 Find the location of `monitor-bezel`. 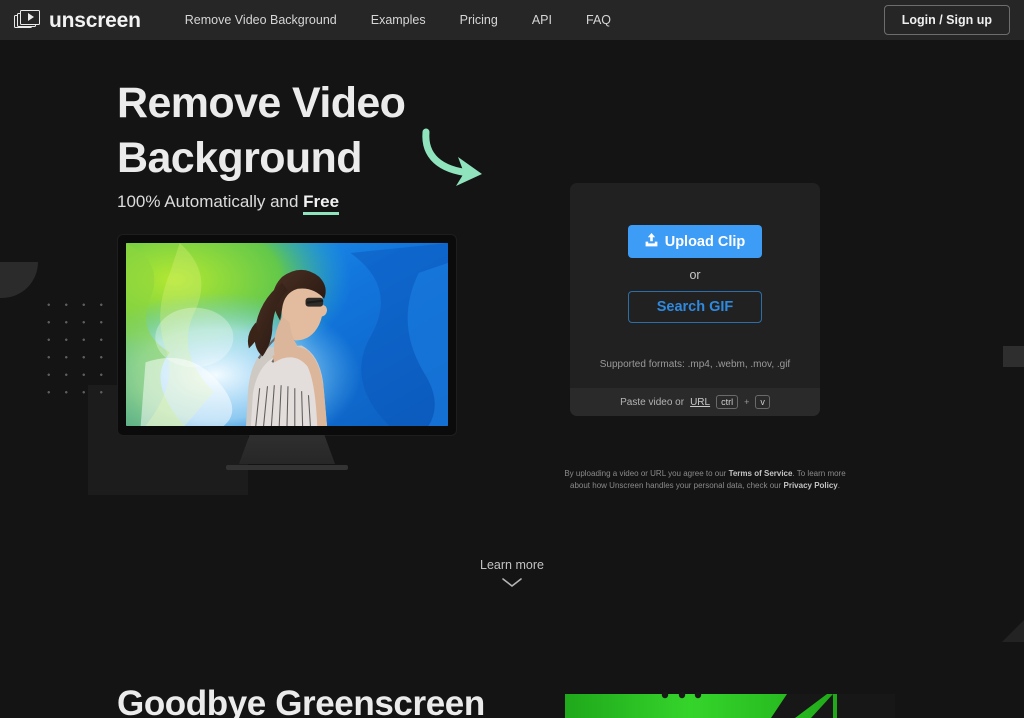

monitor-bezel is located at coordinates (287, 335).